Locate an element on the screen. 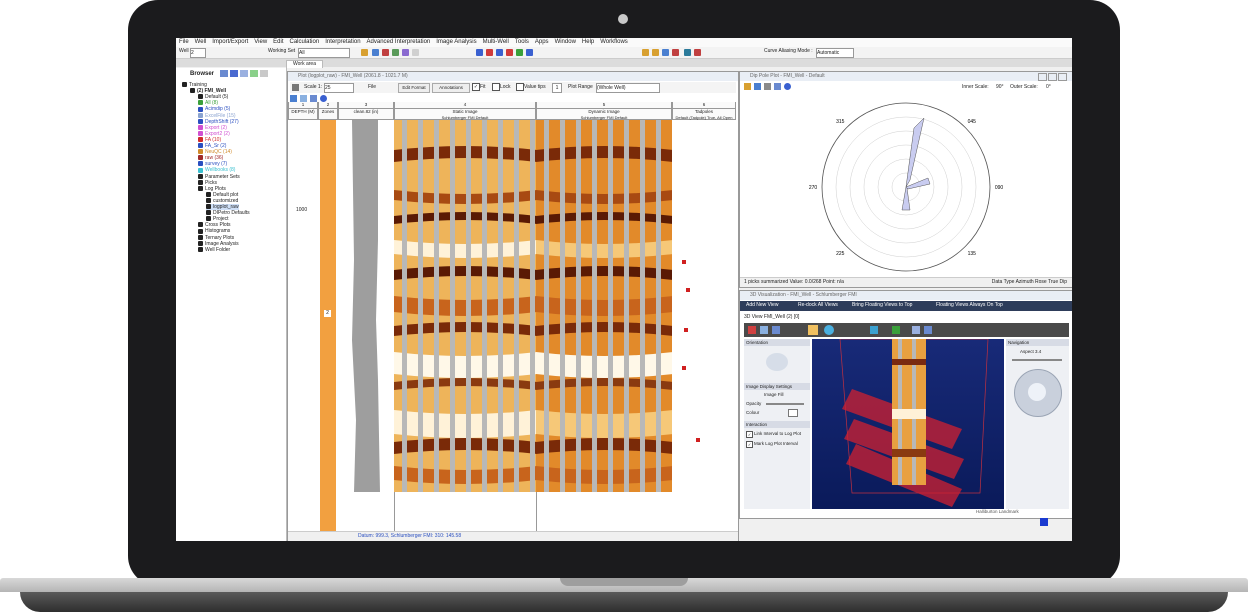 The image size is (1248, 612). 3d-select-icon is located at coordinates (813, 330).